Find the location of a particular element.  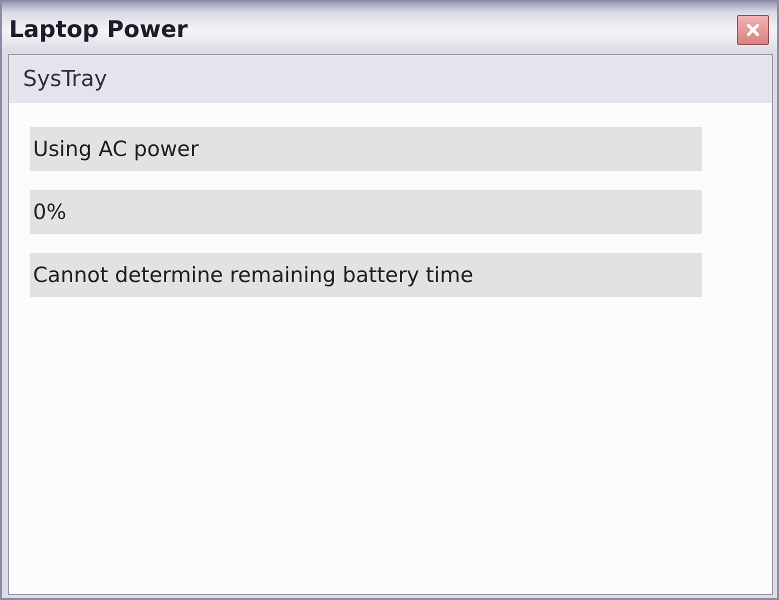

status-label: Cannot determine remaining battery time is located at coordinates (366, 275).